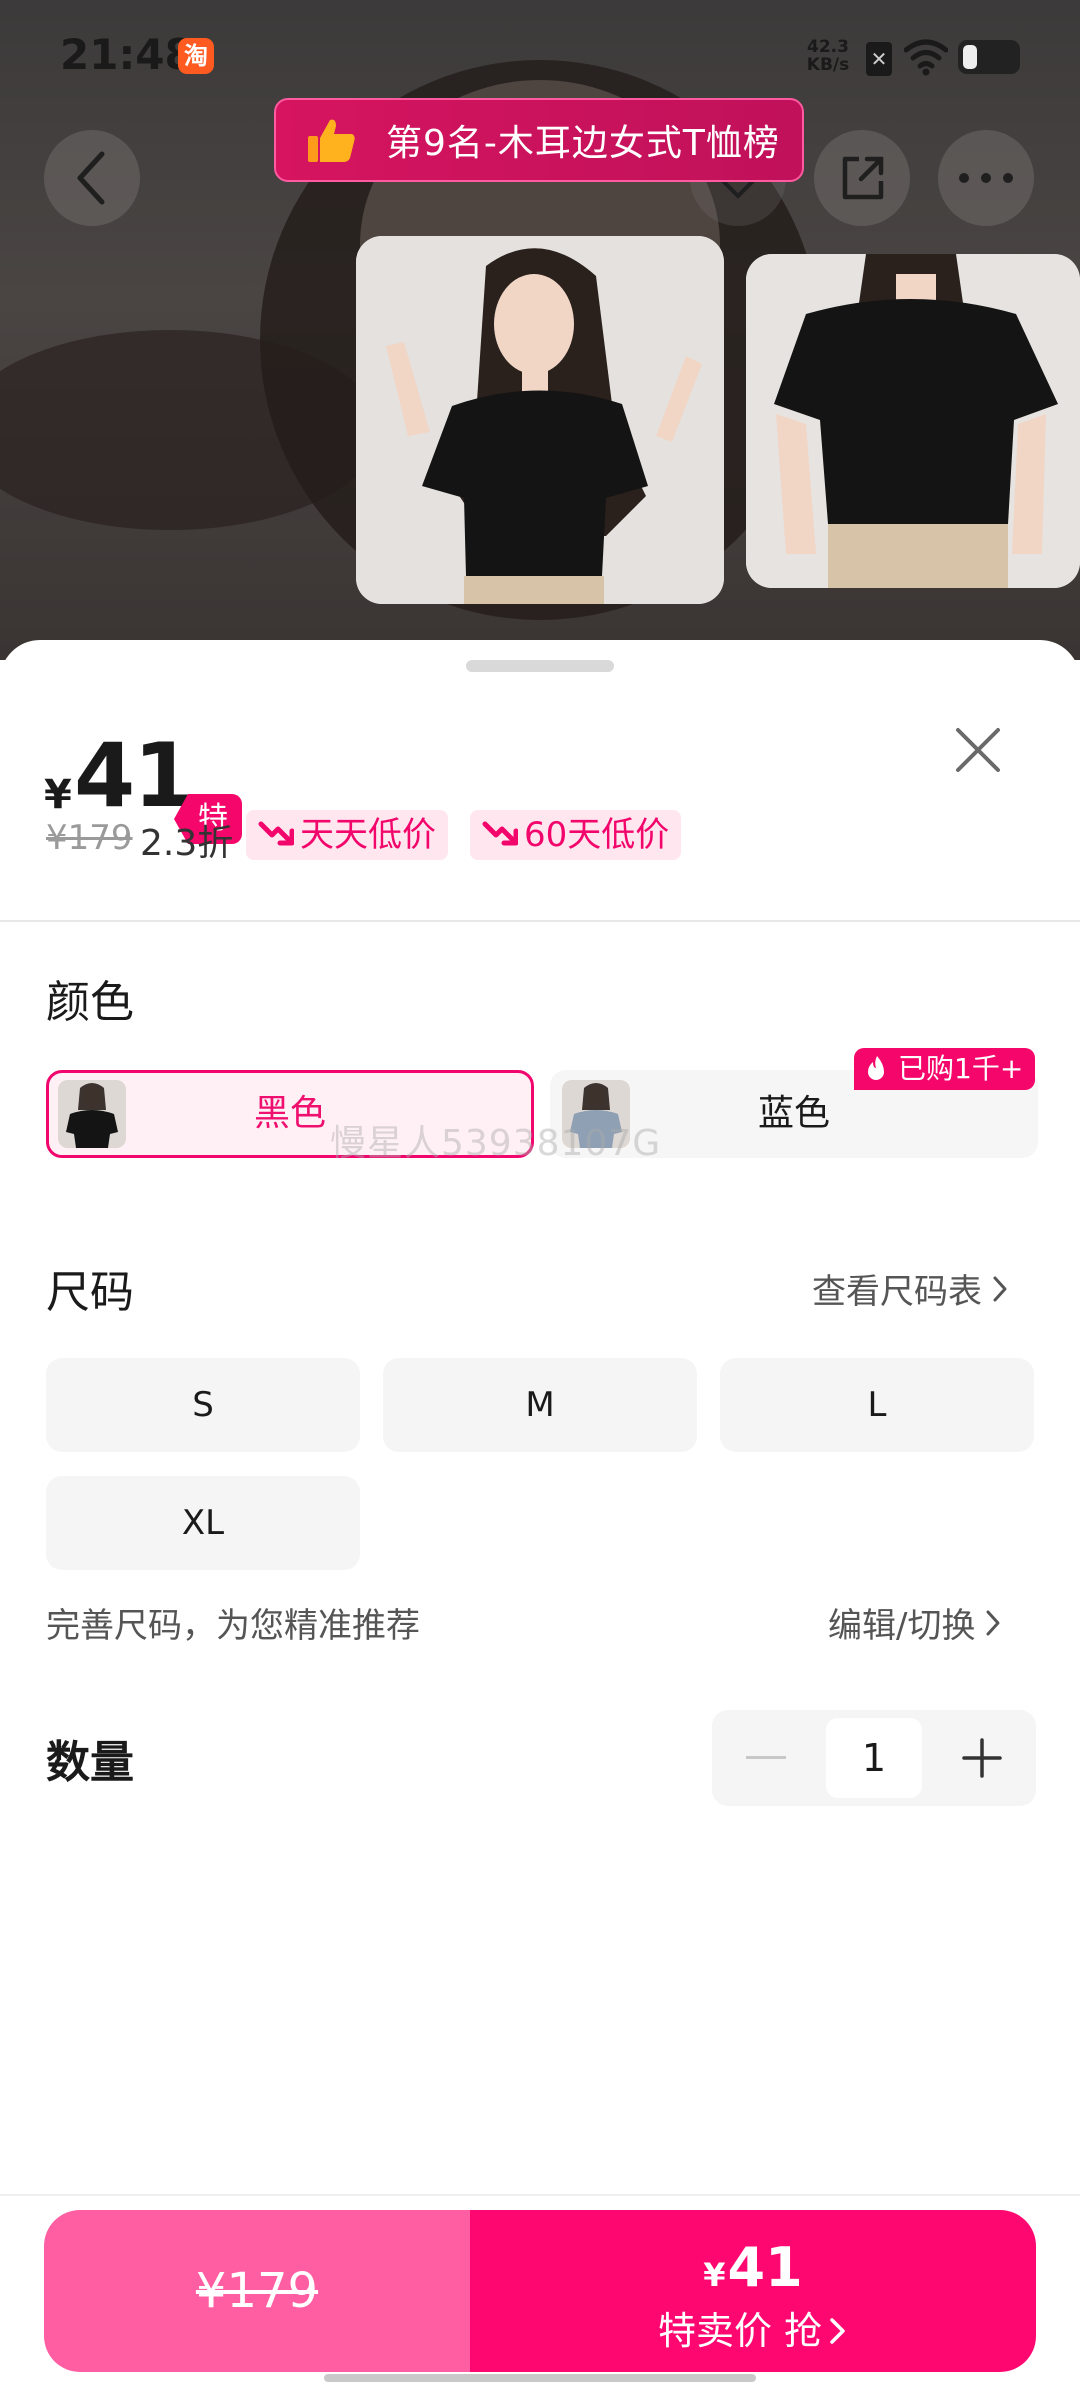 The height and width of the screenshot is (2388, 1080). Describe the element at coordinates (978, 750) in the screenshot. I see `close-icon` at that location.